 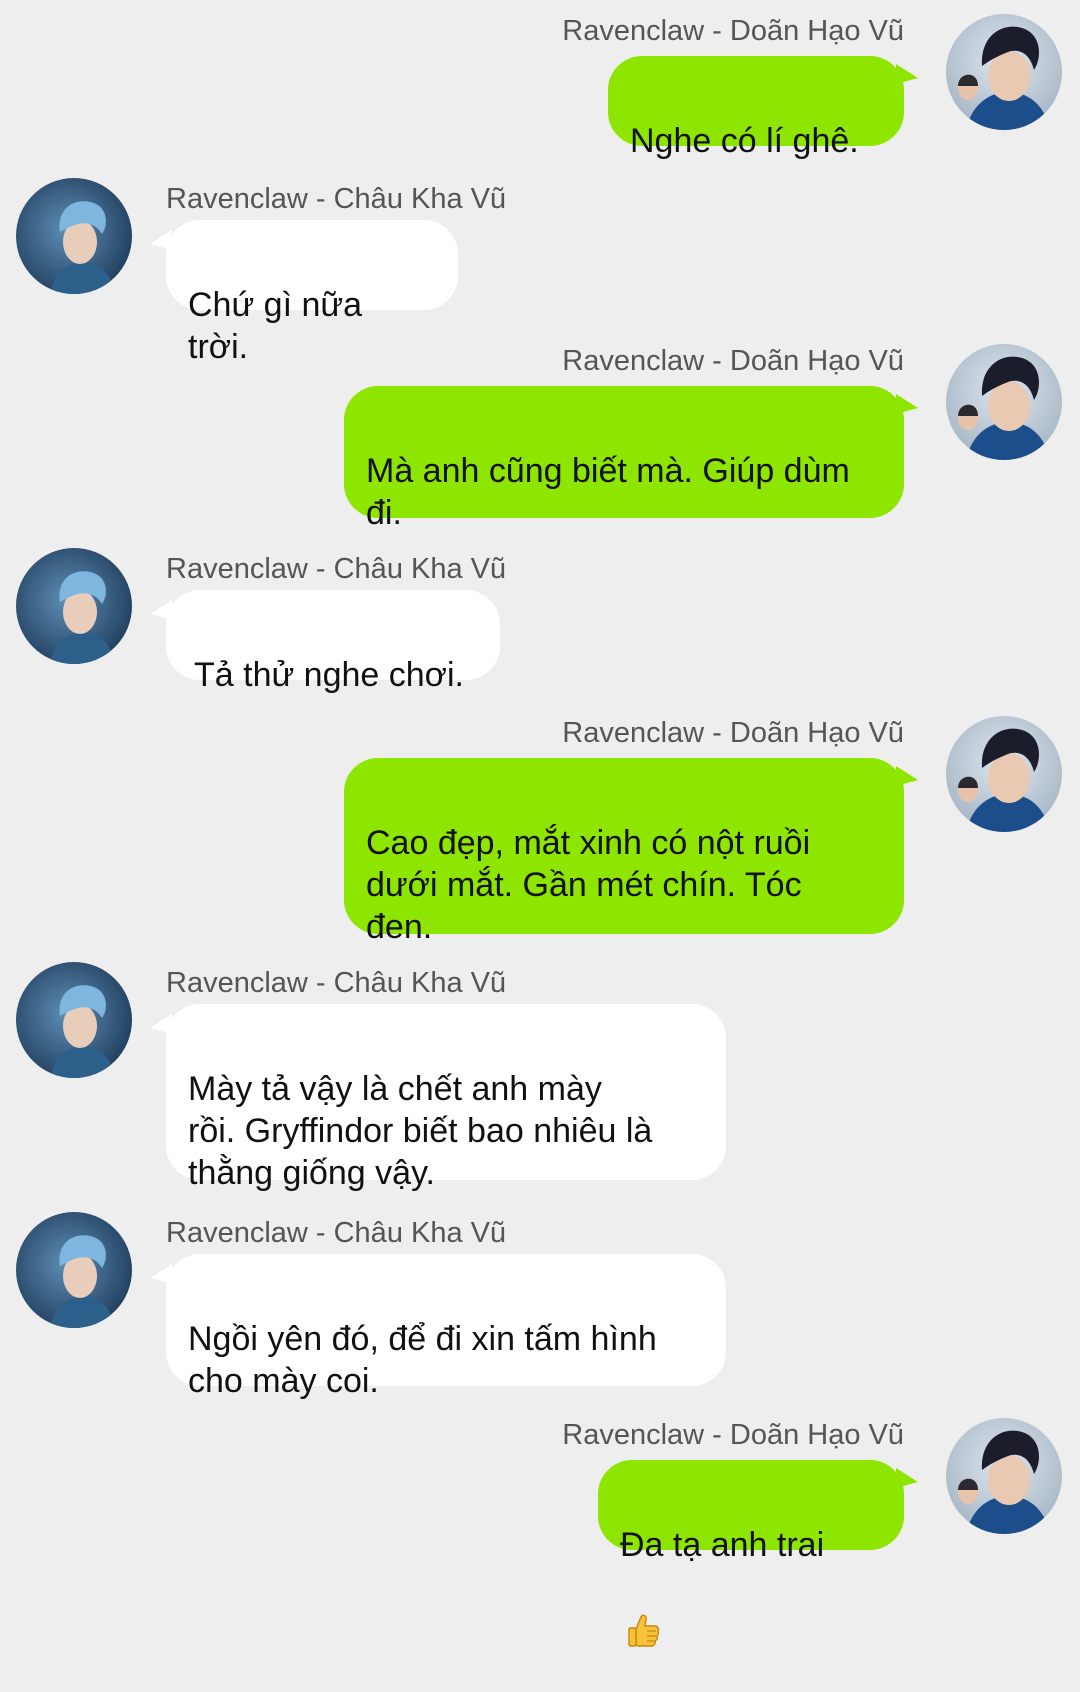 I want to click on message-text: Chứ gì nữa trời., so click(x=275, y=326).